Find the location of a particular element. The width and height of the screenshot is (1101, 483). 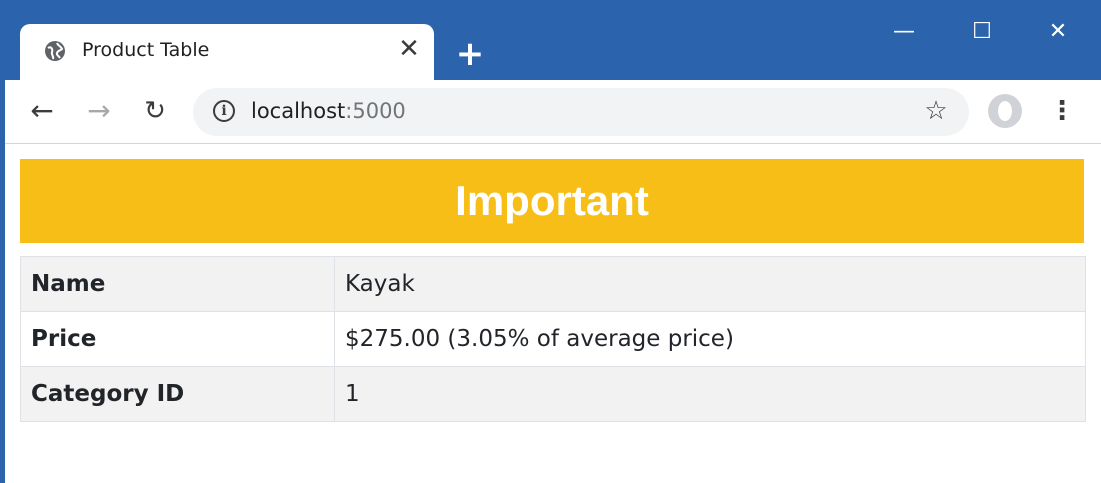

back-button: ← is located at coordinates (42, 111).